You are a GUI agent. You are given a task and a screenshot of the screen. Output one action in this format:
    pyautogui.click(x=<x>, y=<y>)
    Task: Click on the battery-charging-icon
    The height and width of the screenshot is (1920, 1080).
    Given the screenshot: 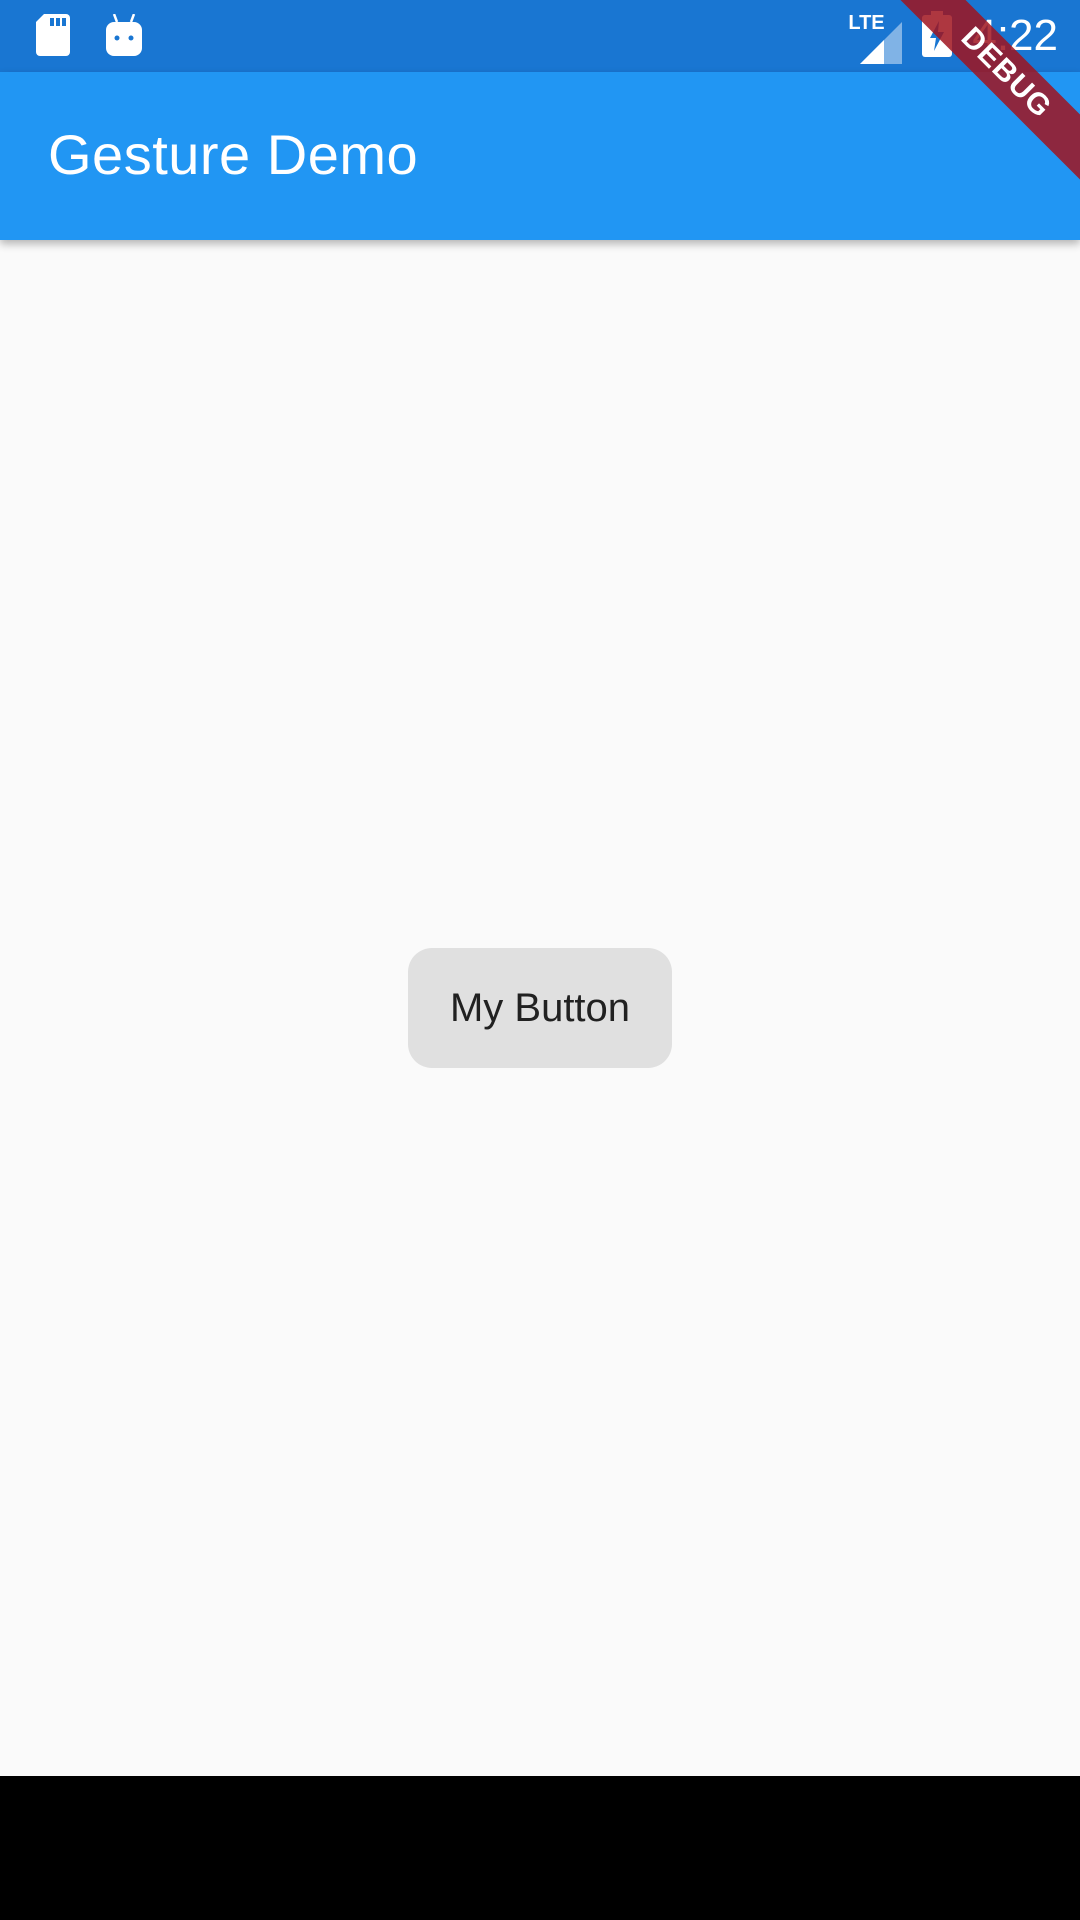 What is the action you would take?
    pyautogui.click(x=937, y=36)
    